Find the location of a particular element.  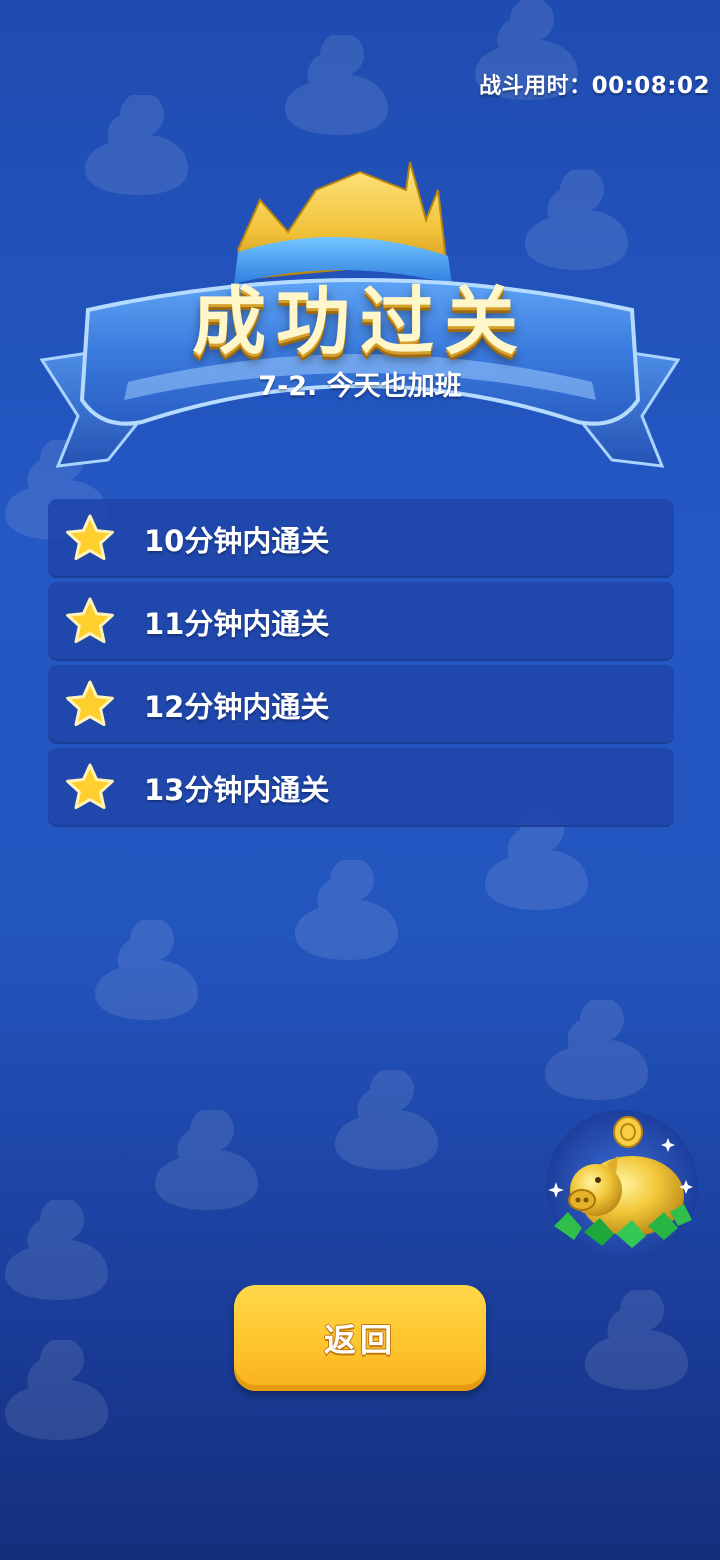

battle-time: 战斗用时：00:08:02 is located at coordinates (594, 84).